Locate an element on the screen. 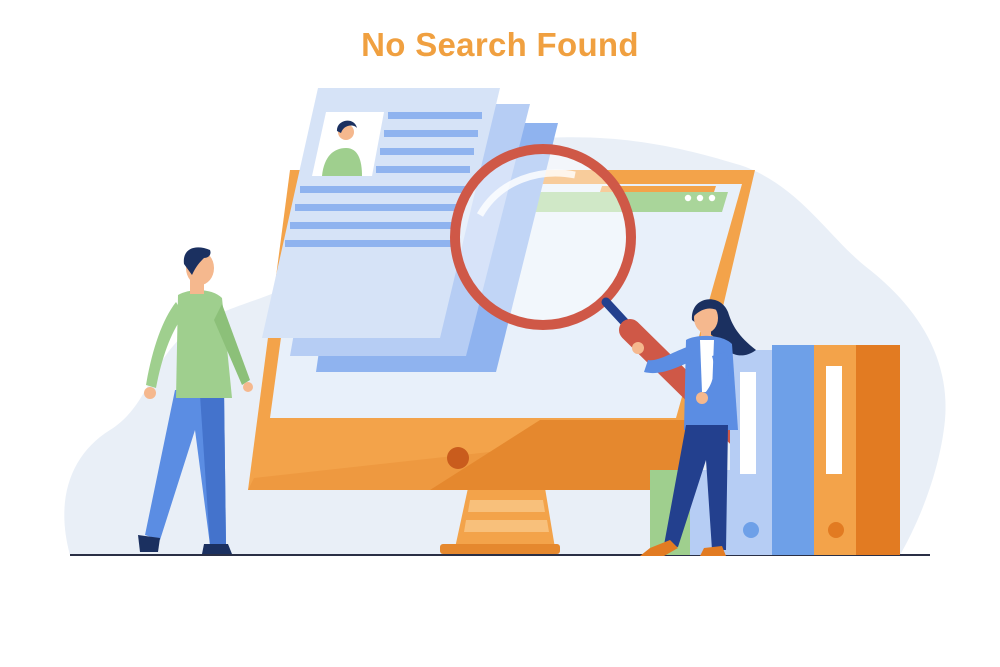 Image resolution: width=1000 pixels, height=667 pixels. power-button is located at coordinates (458, 458).